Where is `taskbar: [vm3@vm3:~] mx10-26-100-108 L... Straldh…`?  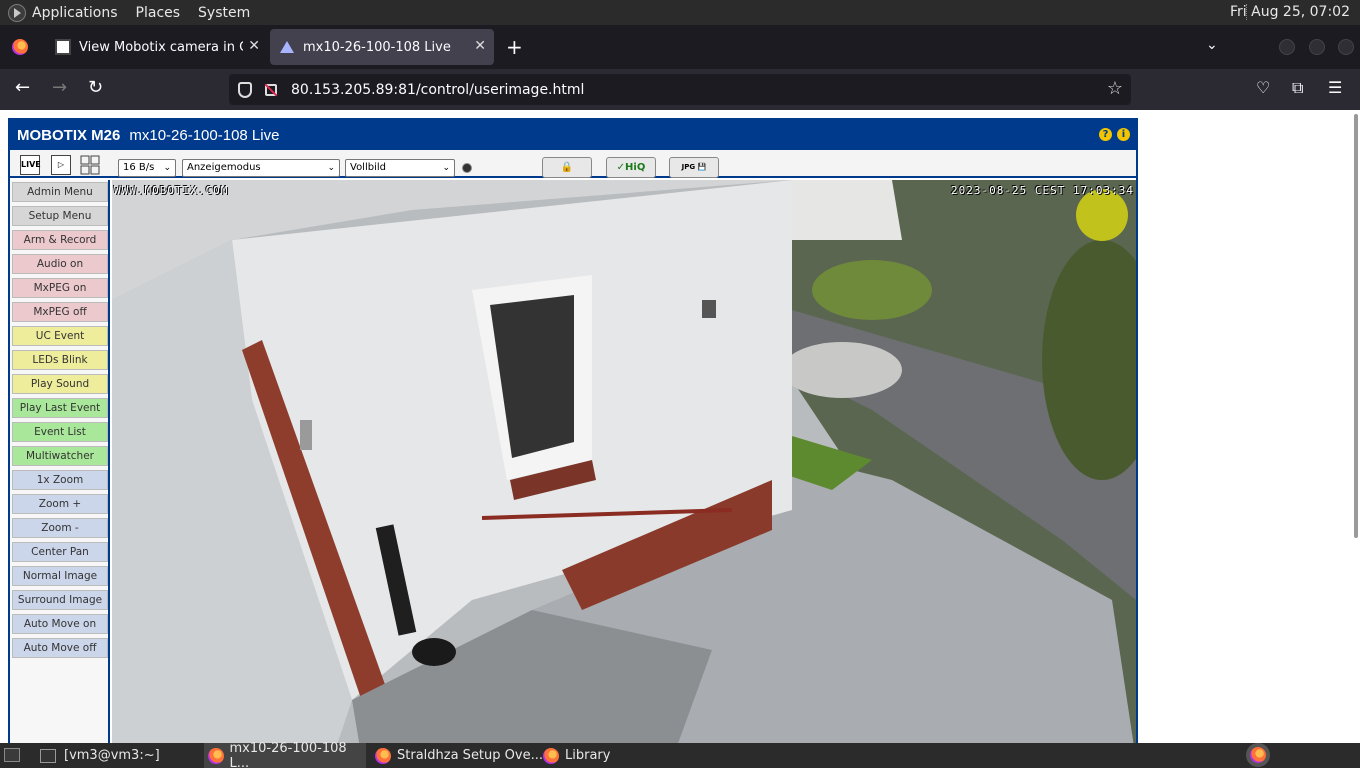
taskbar: [vm3@vm3:~] mx10-26-100-108 L... Straldh… is located at coordinates (680, 755).